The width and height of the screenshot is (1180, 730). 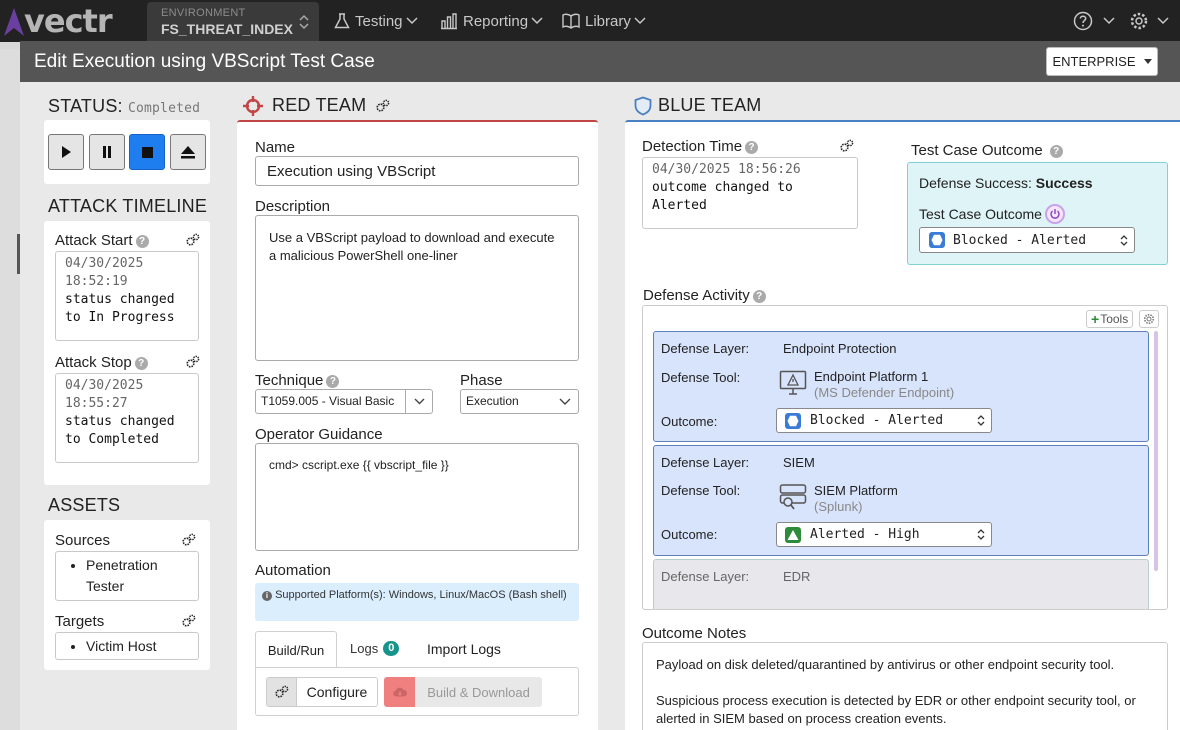 I want to click on outcome-row: Test Case Outcome, so click(x=992, y=214).